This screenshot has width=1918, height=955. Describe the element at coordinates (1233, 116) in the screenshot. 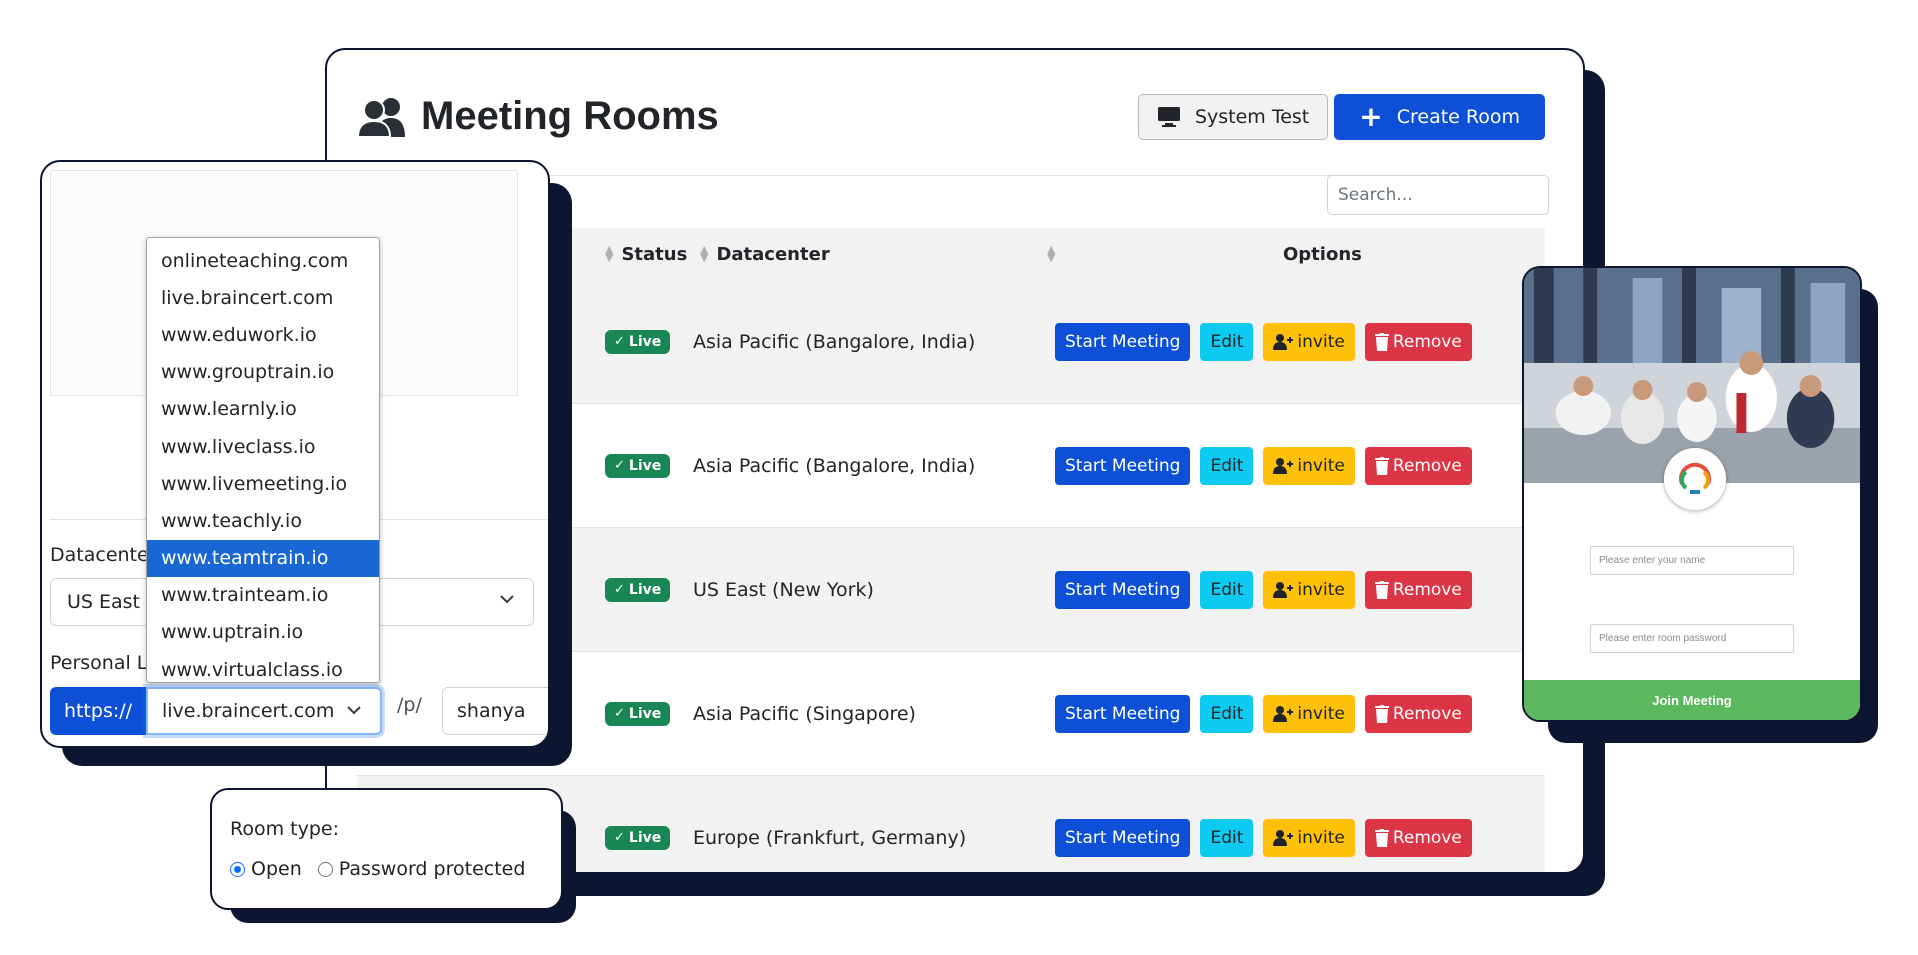

I see `system-test-button: System Test` at that location.